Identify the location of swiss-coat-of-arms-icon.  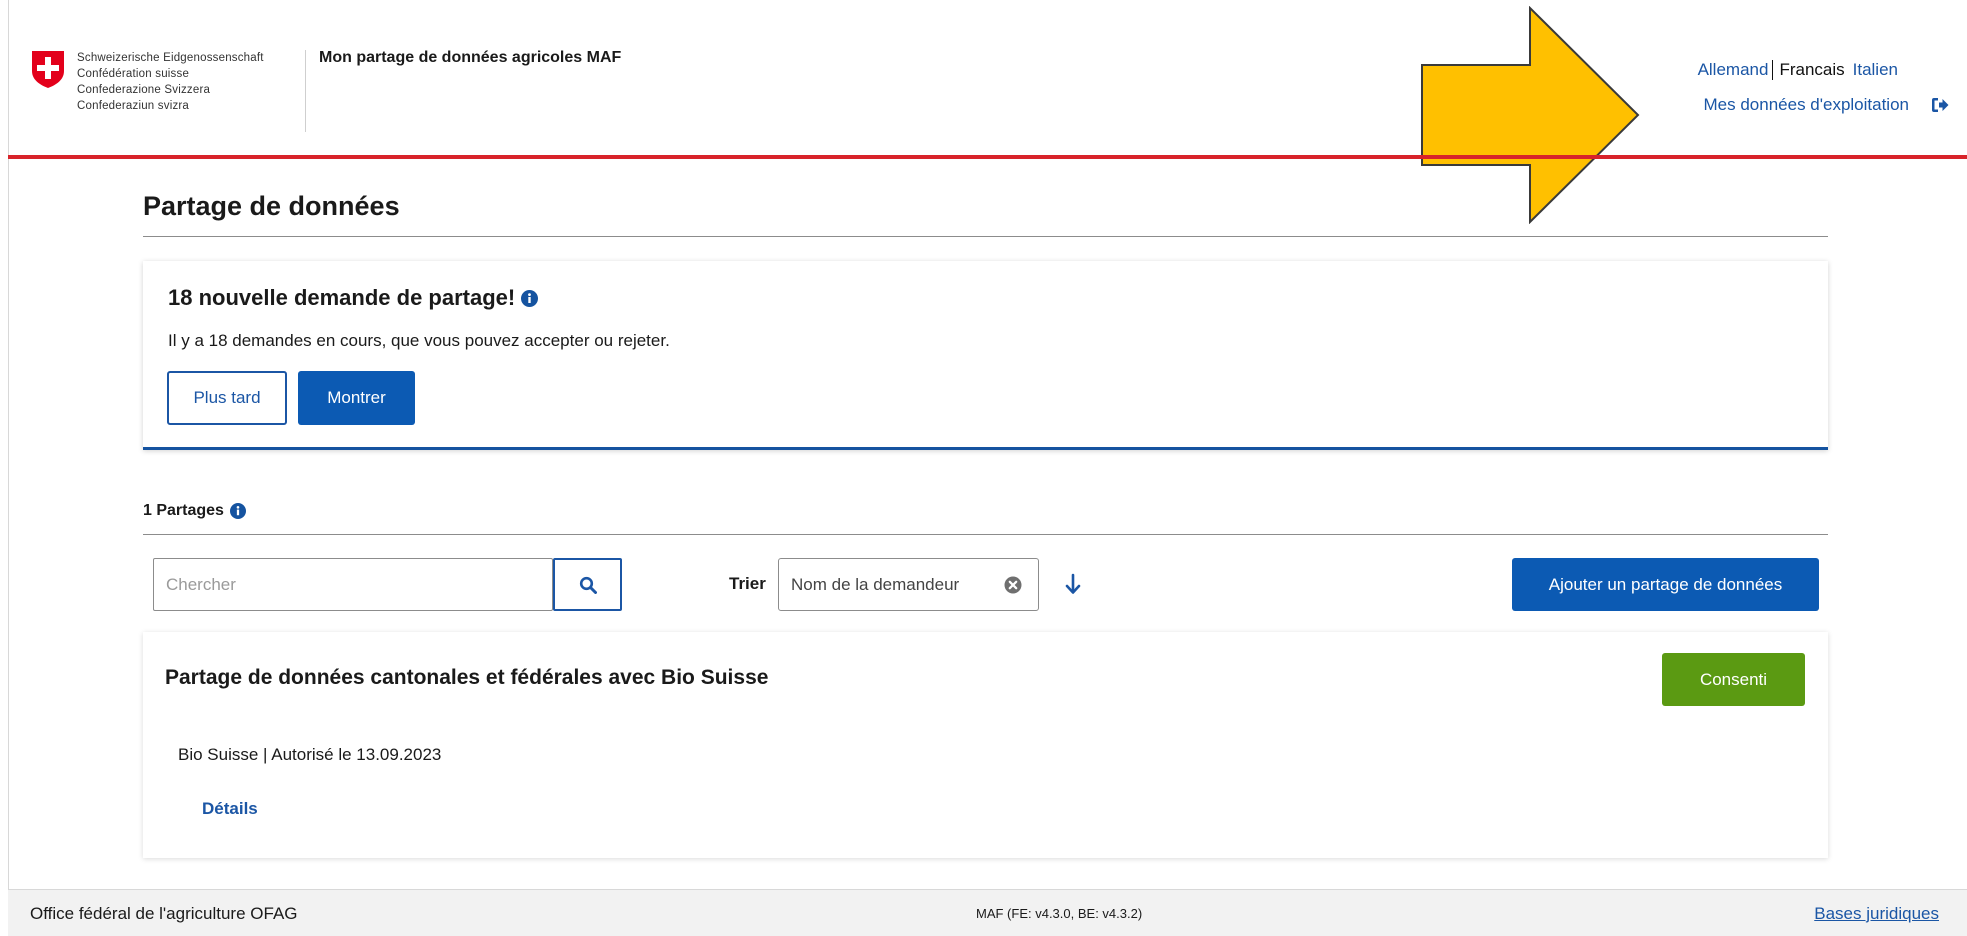
(48, 69).